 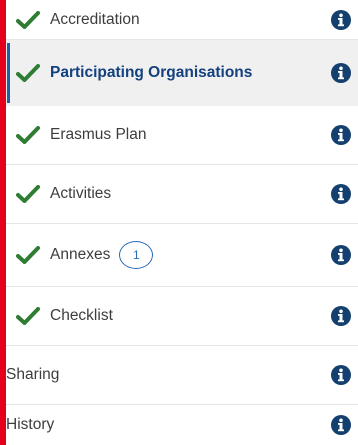 I want to click on nav-item-label: History, so click(x=30, y=424).